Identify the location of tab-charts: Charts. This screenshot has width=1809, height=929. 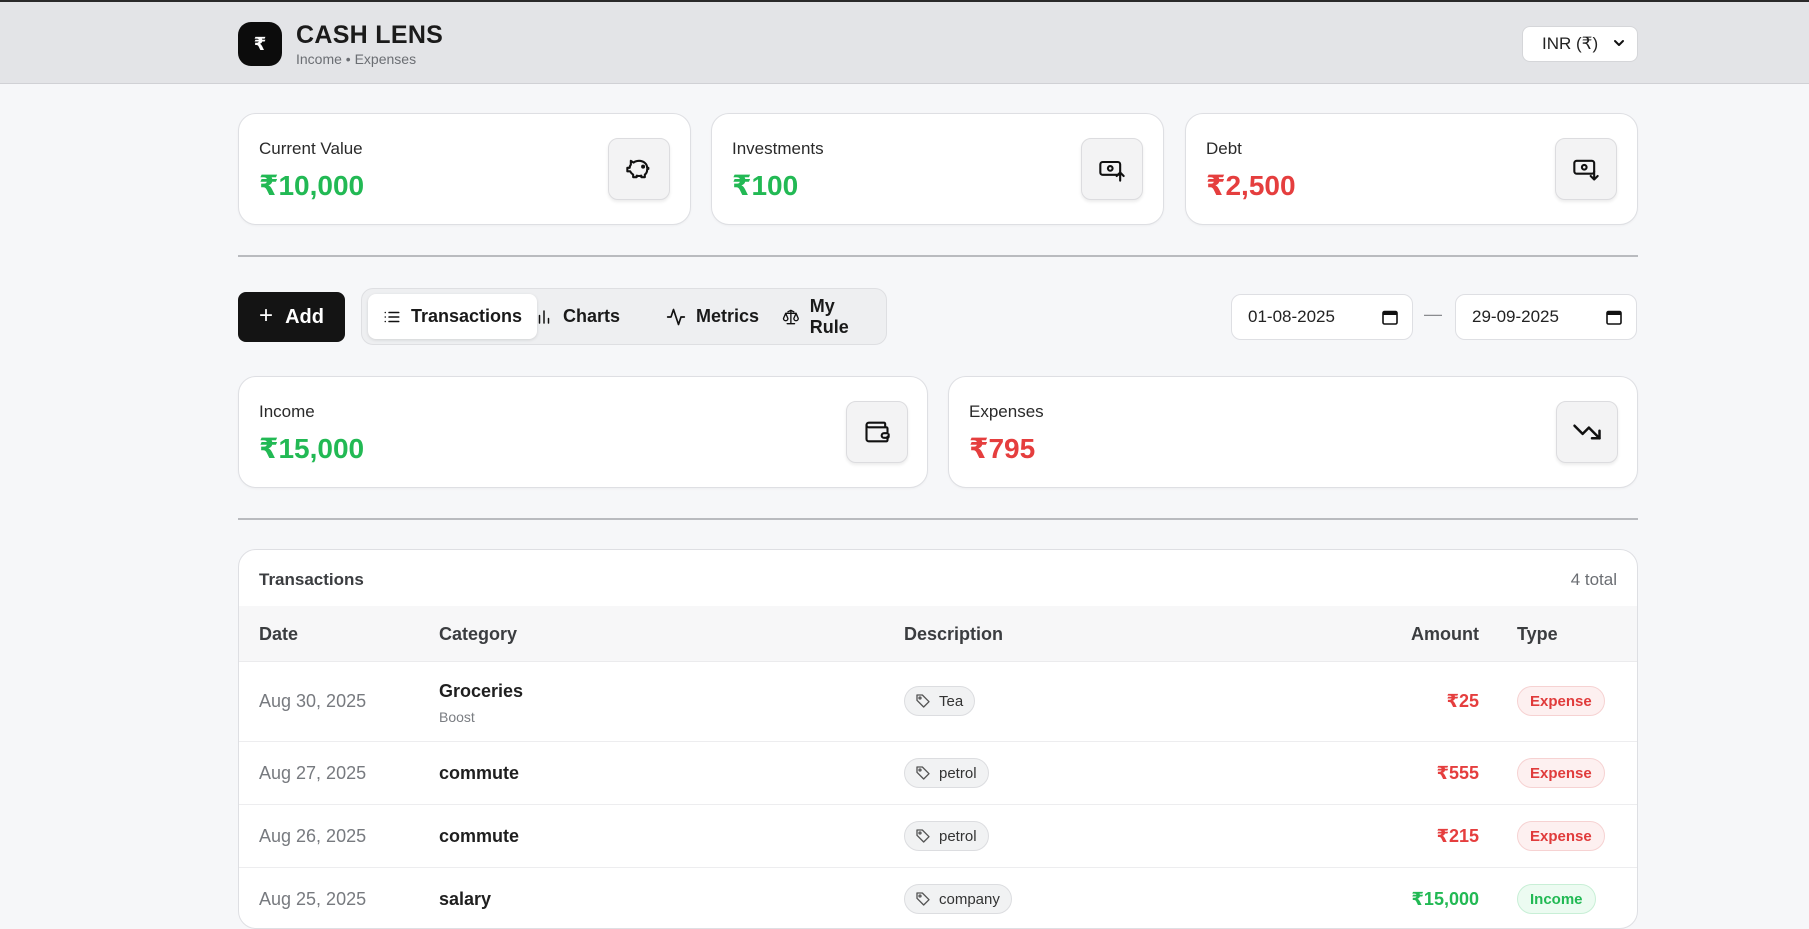
(577, 316).